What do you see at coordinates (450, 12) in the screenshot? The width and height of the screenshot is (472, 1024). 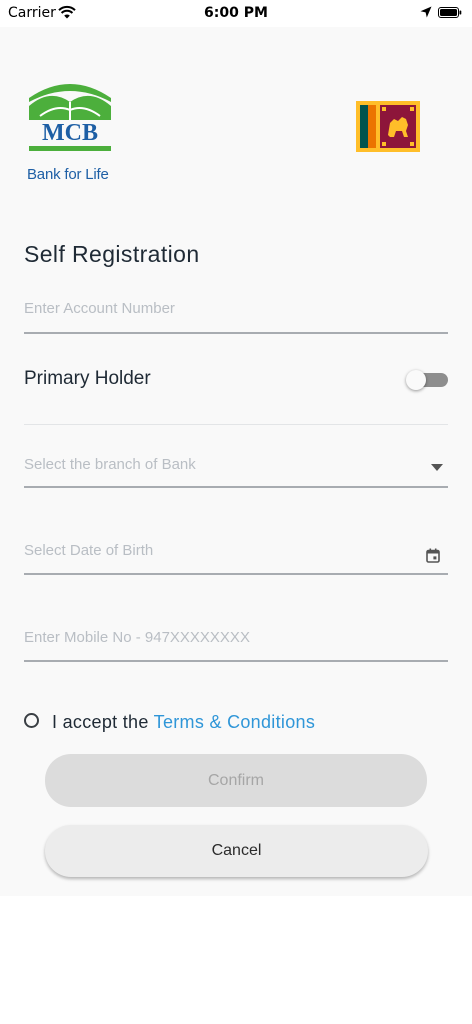 I see `battery-icon` at bounding box center [450, 12].